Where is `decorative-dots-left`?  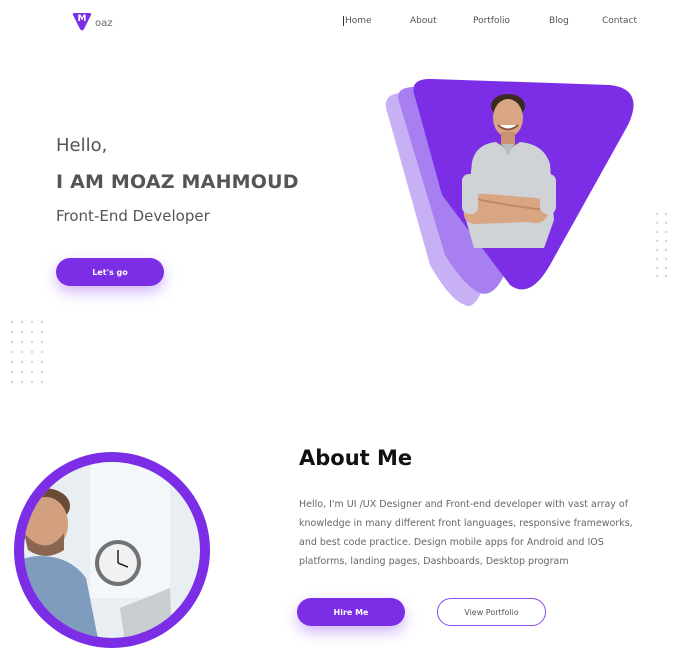
decorative-dots-left is located at coordinates (27, 352).